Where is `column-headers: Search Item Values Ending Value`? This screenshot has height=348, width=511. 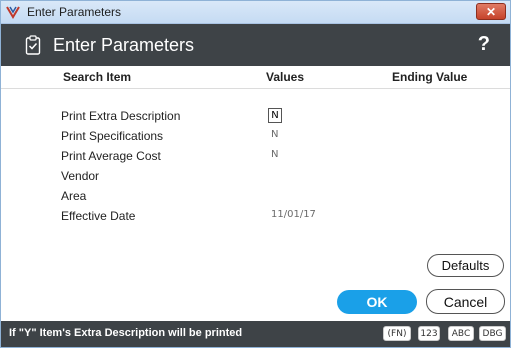 column-headers: Search Item Values Ending Value is located at coordinates (255, 77).